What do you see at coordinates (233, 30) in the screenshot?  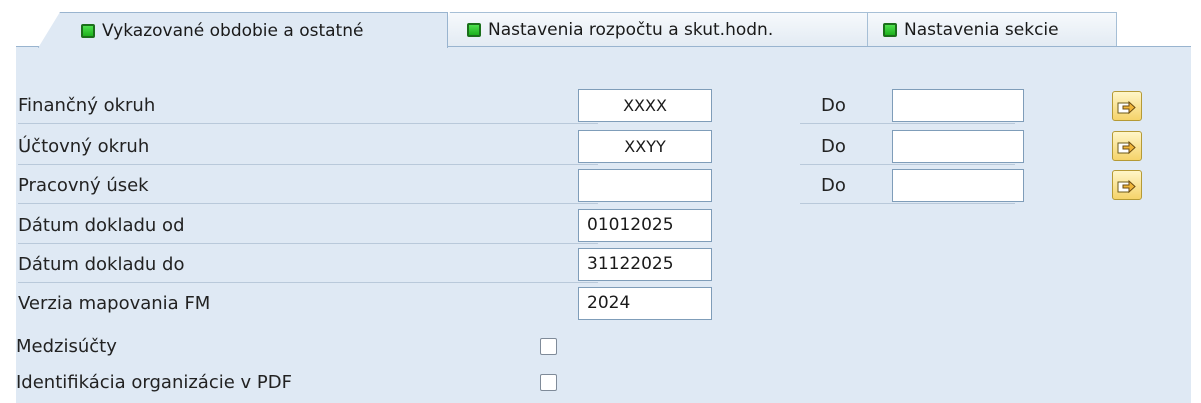 I see `tab-label: Vykazované obdobie a ostatné` at bounding box center [233, 30].